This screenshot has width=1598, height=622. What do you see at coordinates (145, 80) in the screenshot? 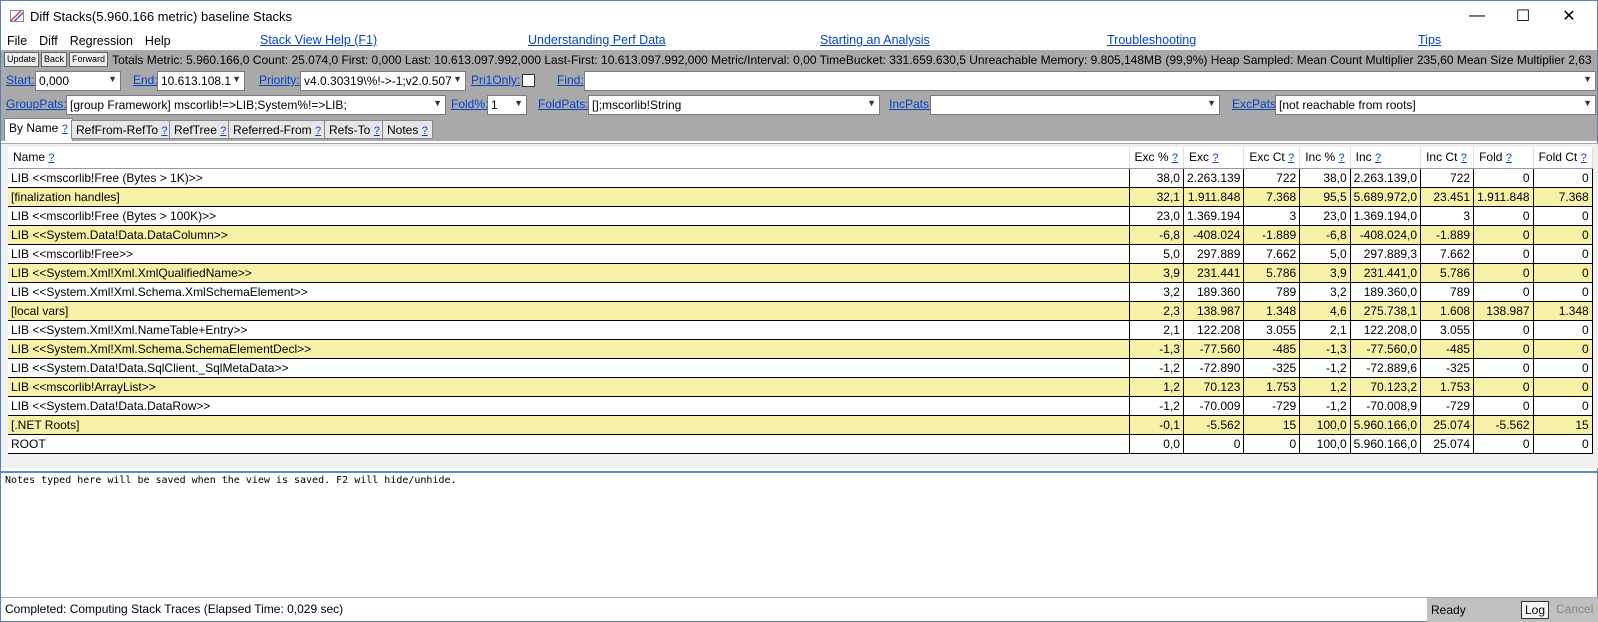
I see `end-label: End:` at bounding box center [145, 80].